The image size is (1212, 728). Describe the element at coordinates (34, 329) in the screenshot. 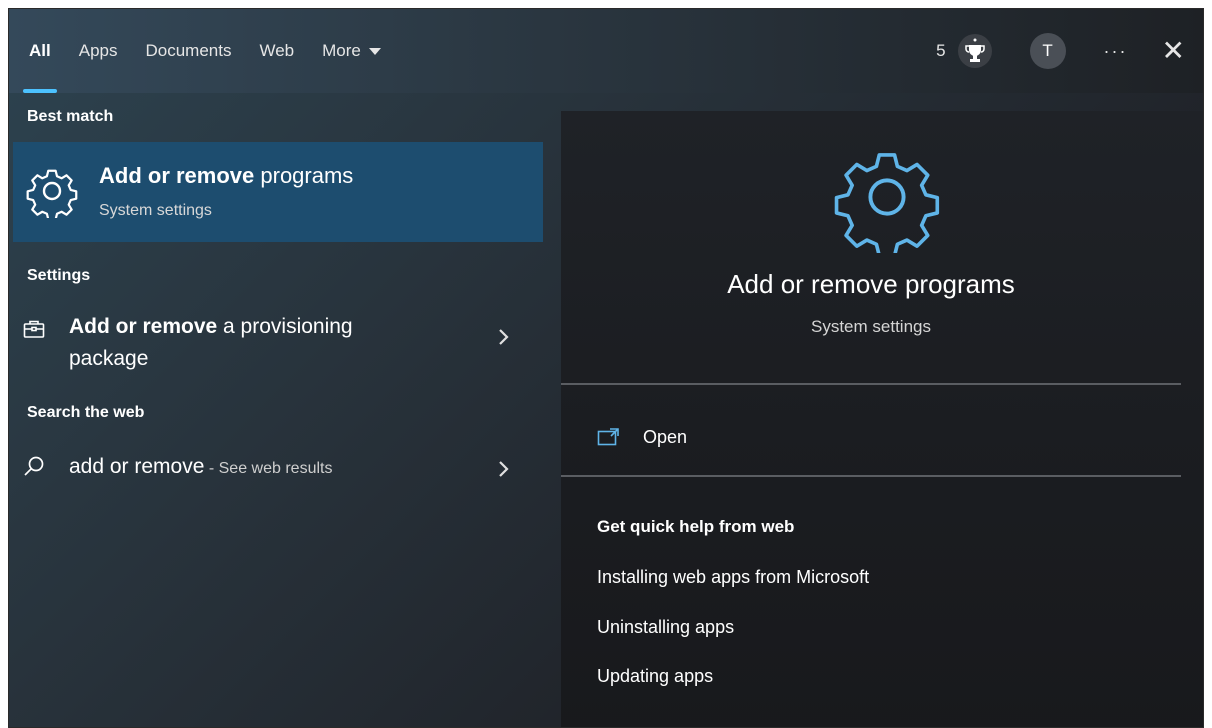

I see `briefcase-icon` at that location.